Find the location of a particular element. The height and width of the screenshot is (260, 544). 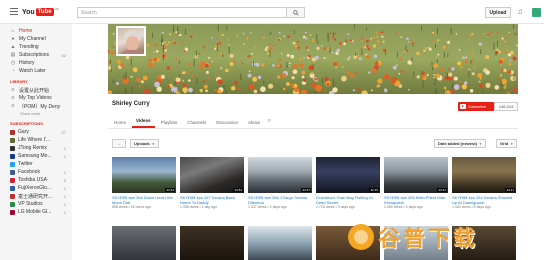

subscription-item: Facebook 1 is located at coordinates (36, 172).